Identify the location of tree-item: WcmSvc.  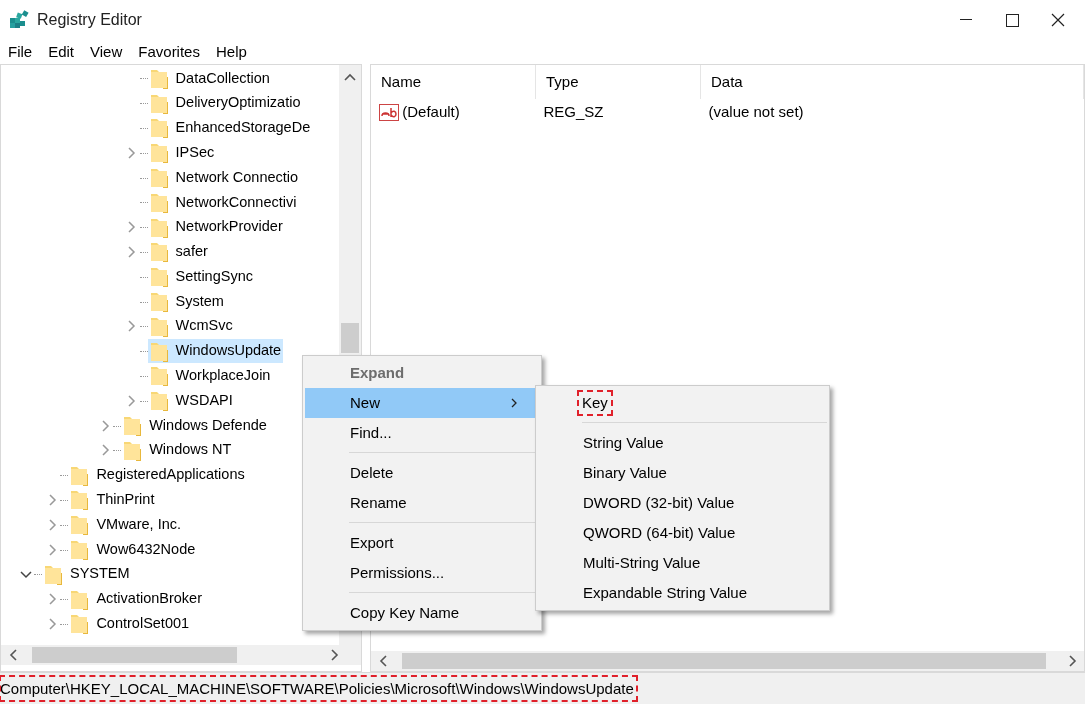
(191, 326).